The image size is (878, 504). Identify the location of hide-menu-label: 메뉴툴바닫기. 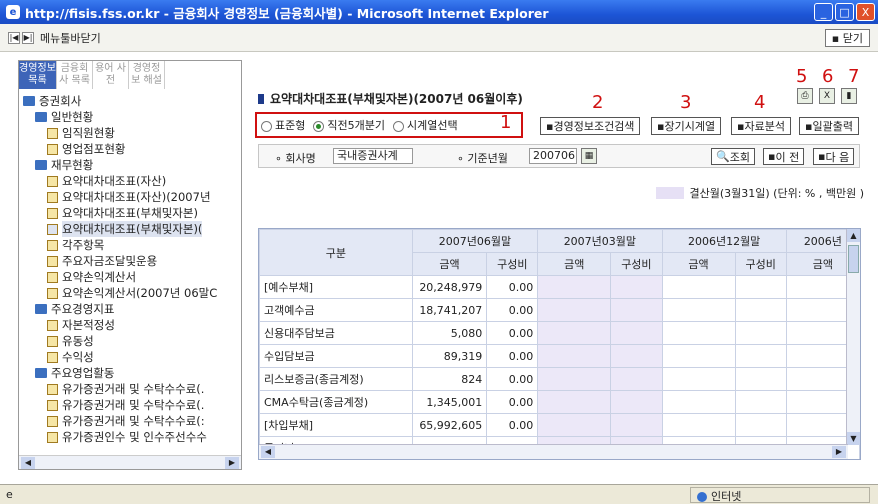
(70, 38).